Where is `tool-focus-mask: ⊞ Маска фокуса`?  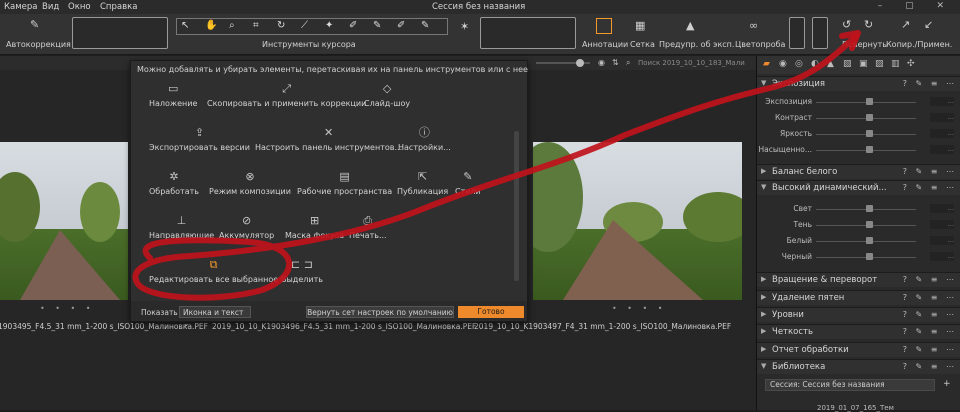 tool-focus-mask: ⊞ Маска фокуса is located at coordinates (314, 228).